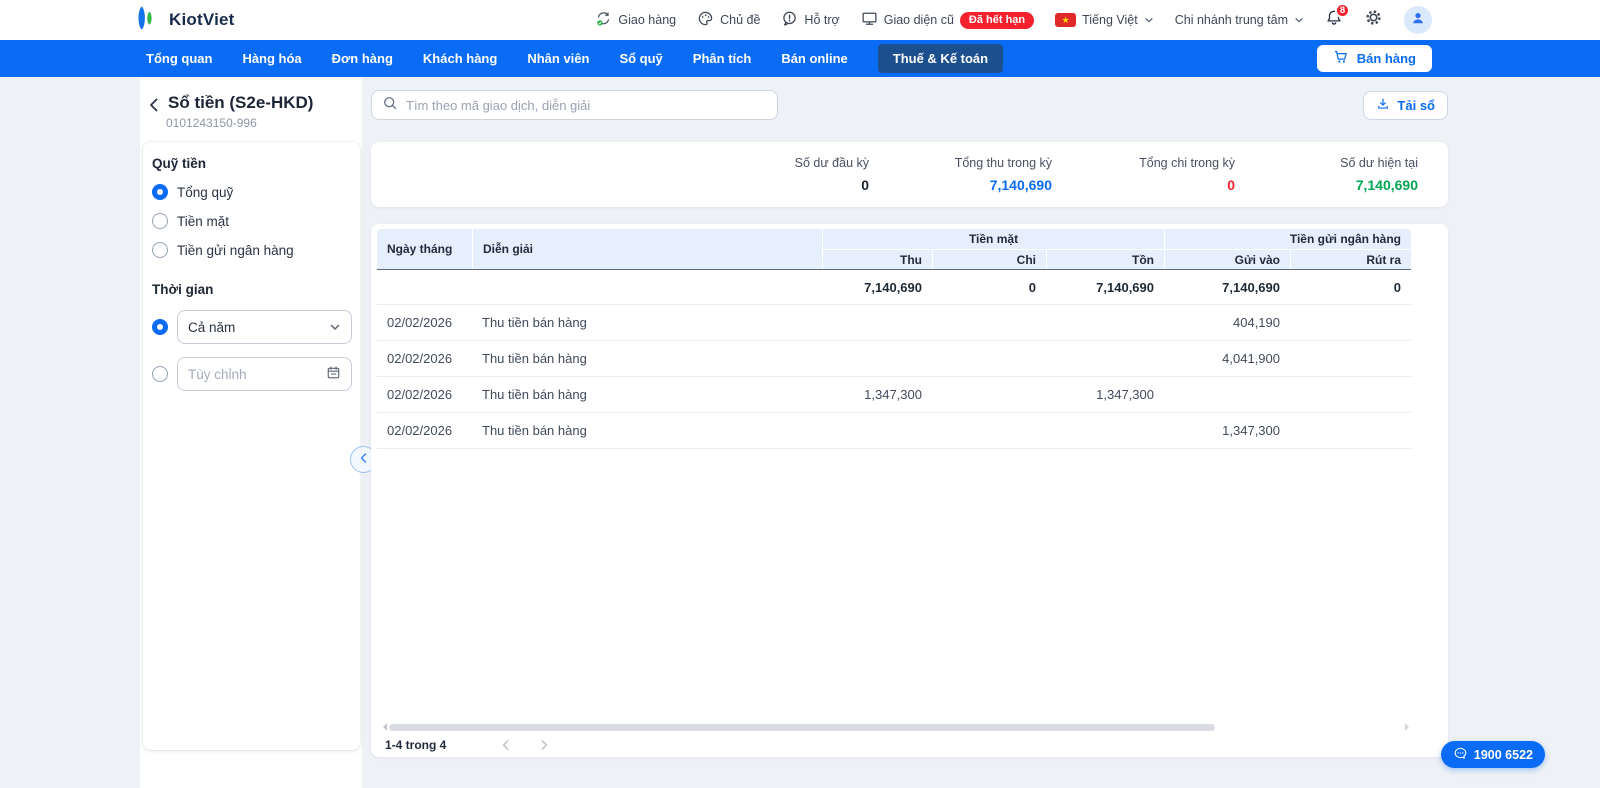 This screenshot has height=788, width=1600. Describe the element at coordinates (894, 359) in the screenshot. I see `table-row: 02/02/2026 Thu tiền bán hàng 4,041,900` at that location.